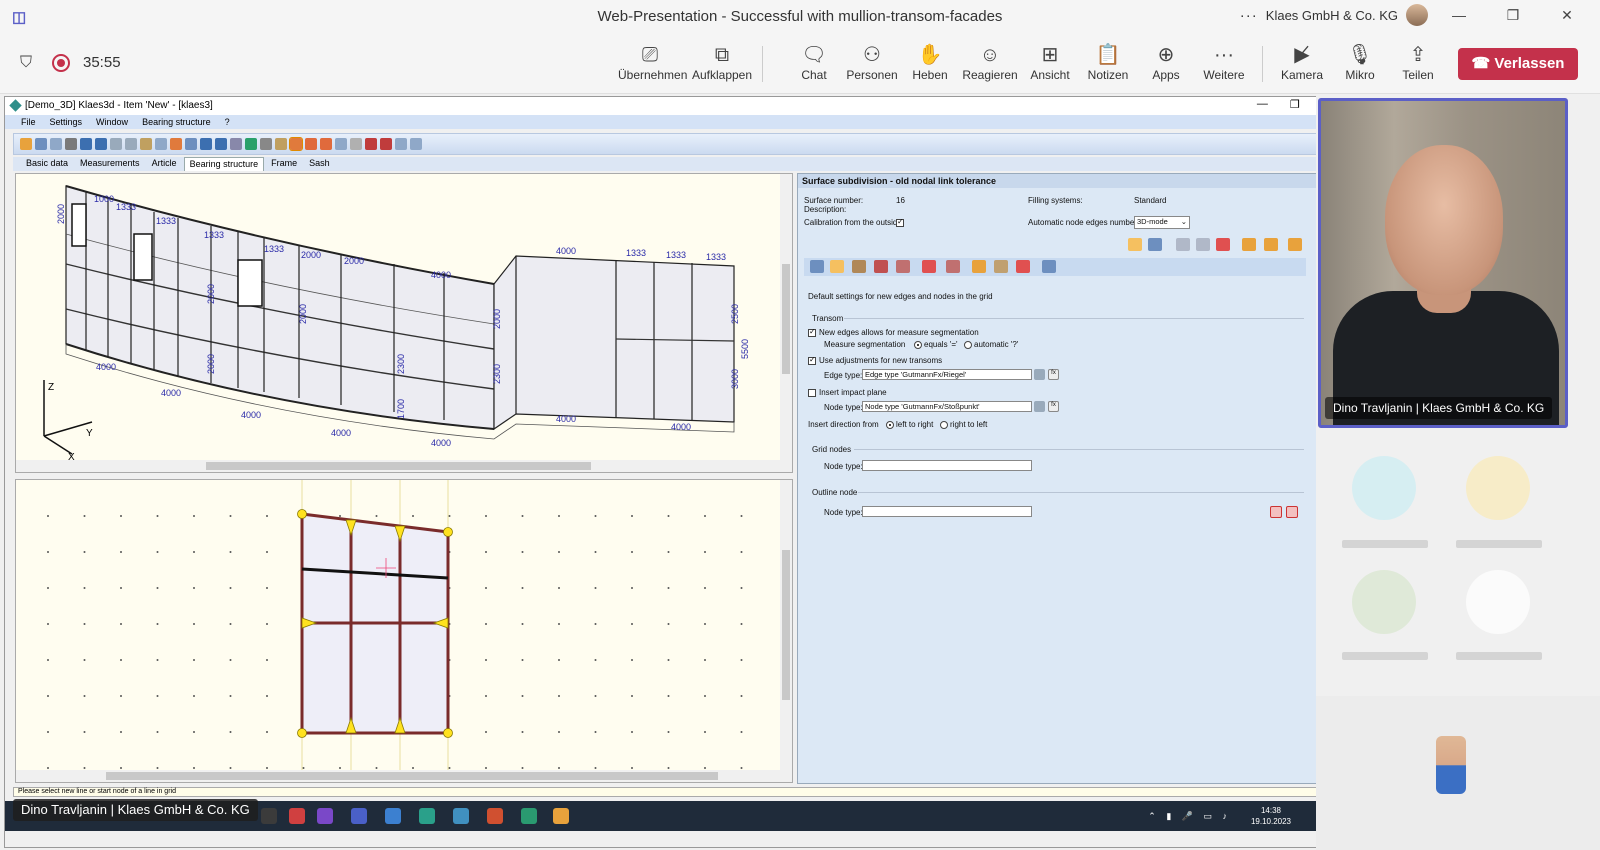  What do you see at coordinates (1418, 66) in the screenshot?
I see `share-button: ⇪ Teilen` at bounding box center [1418, 66].